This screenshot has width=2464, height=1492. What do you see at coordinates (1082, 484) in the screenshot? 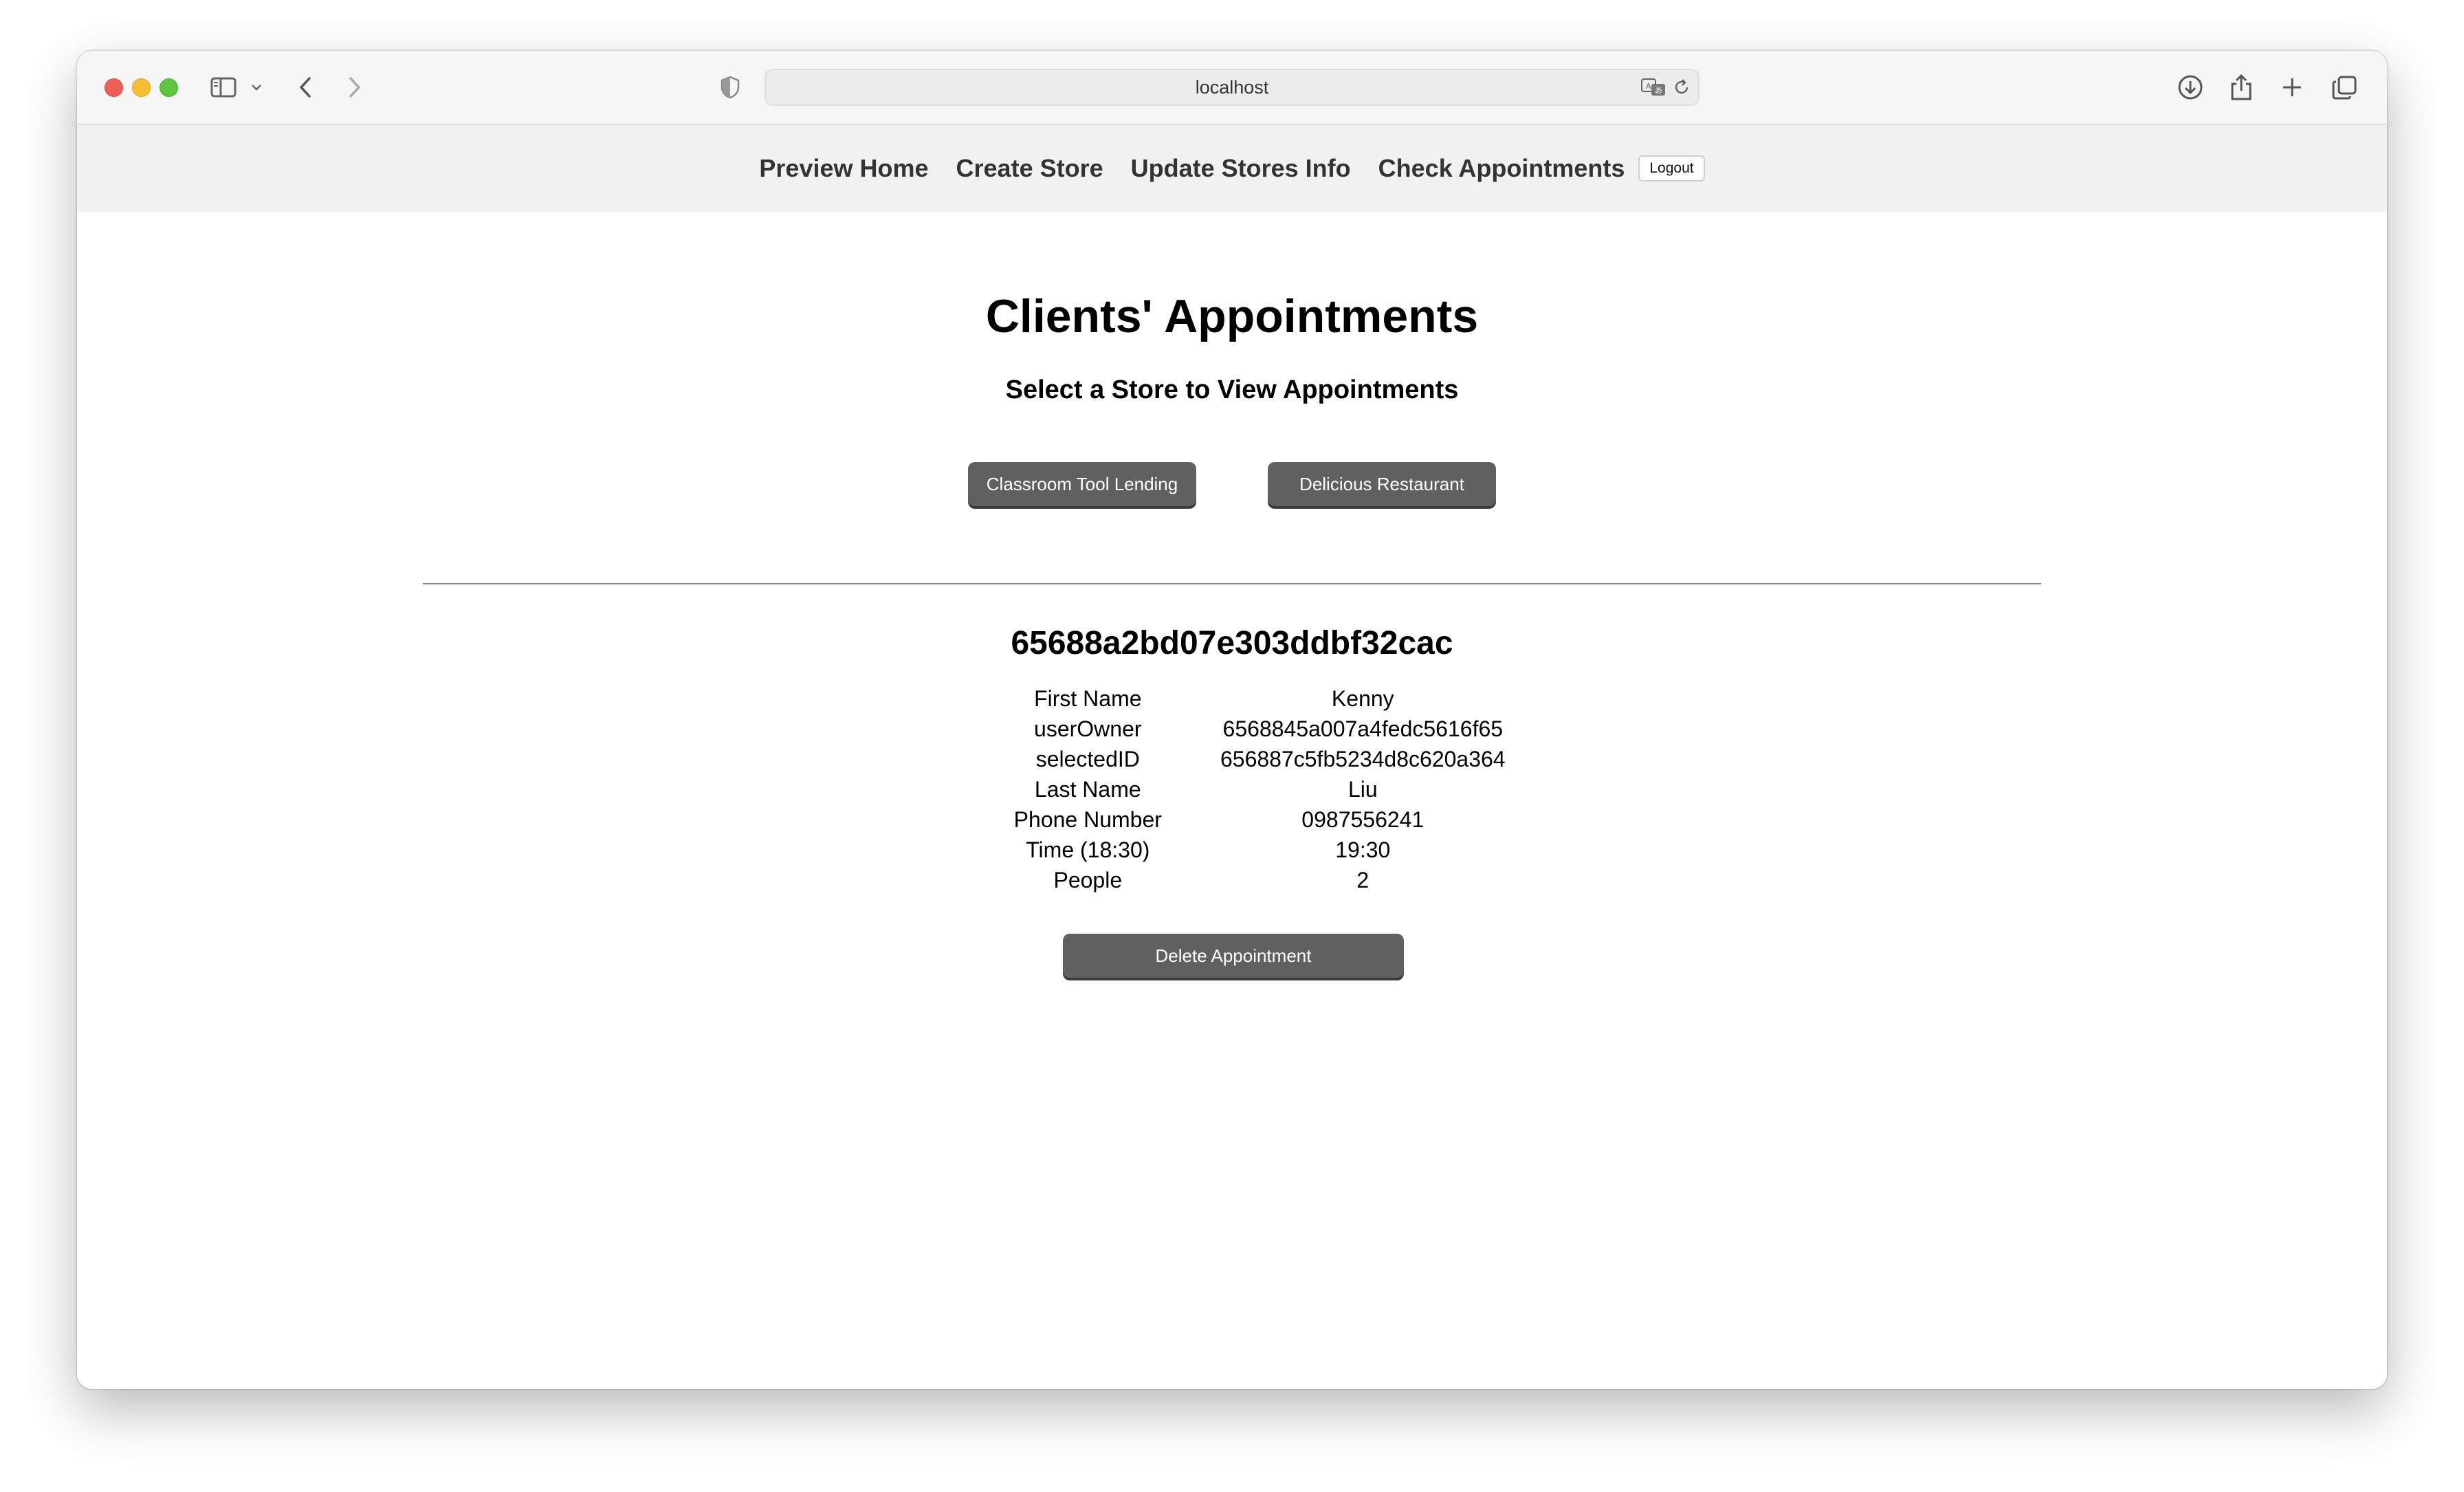
I see `store-button-classroom-tool-lending: Classroom Tool Lending` at bounding box center [1082, 484].